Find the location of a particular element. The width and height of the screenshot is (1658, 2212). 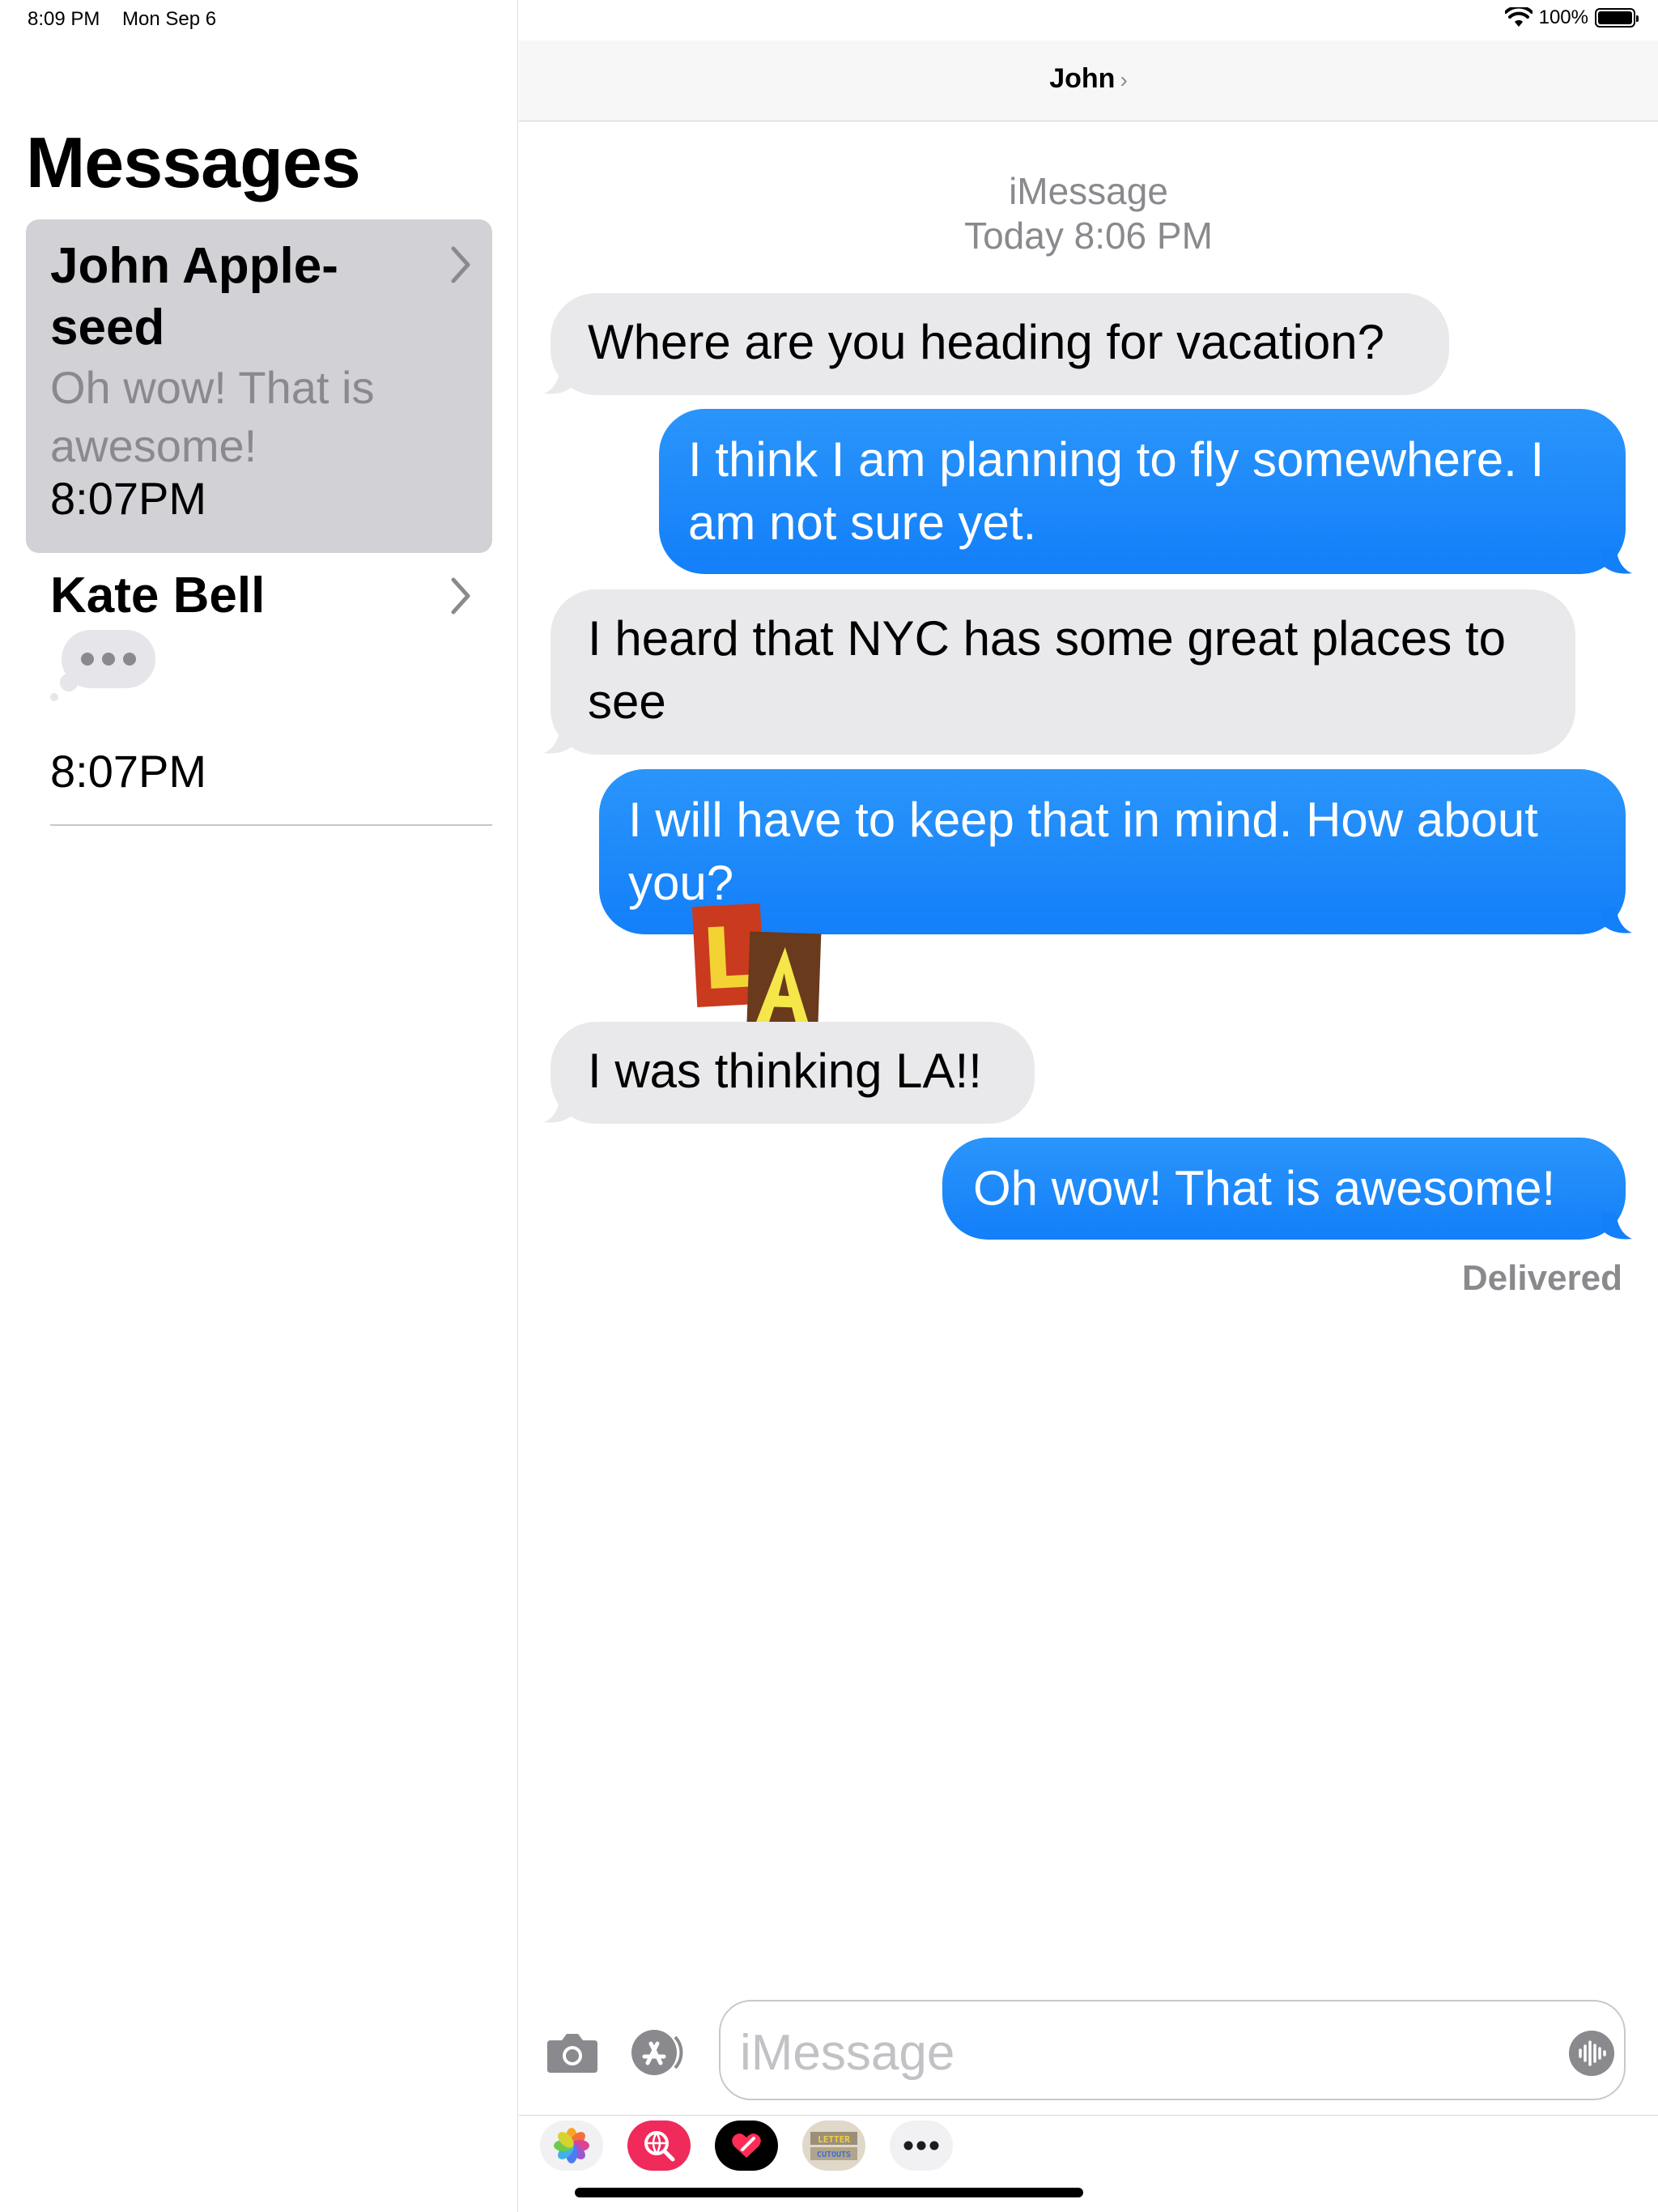

message-input: iMessage is located at coordinates (1172, 2050).